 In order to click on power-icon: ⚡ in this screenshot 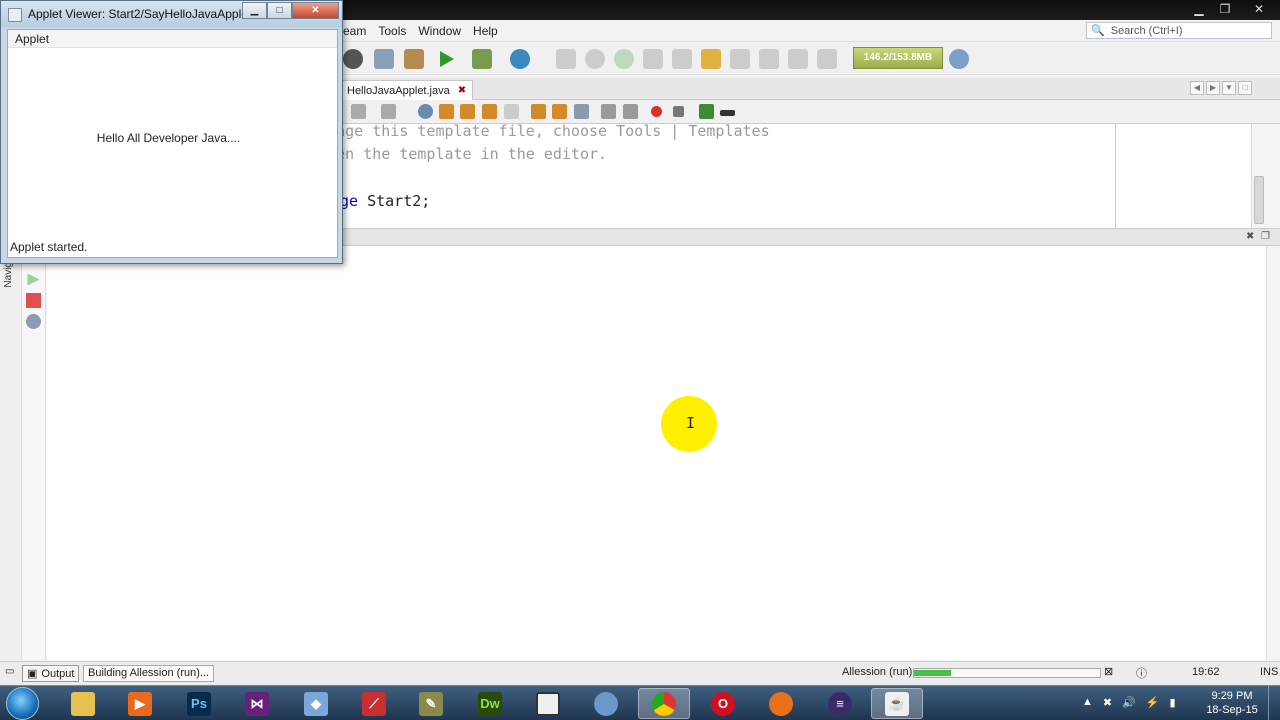, I will do `click(1153, 702)`.